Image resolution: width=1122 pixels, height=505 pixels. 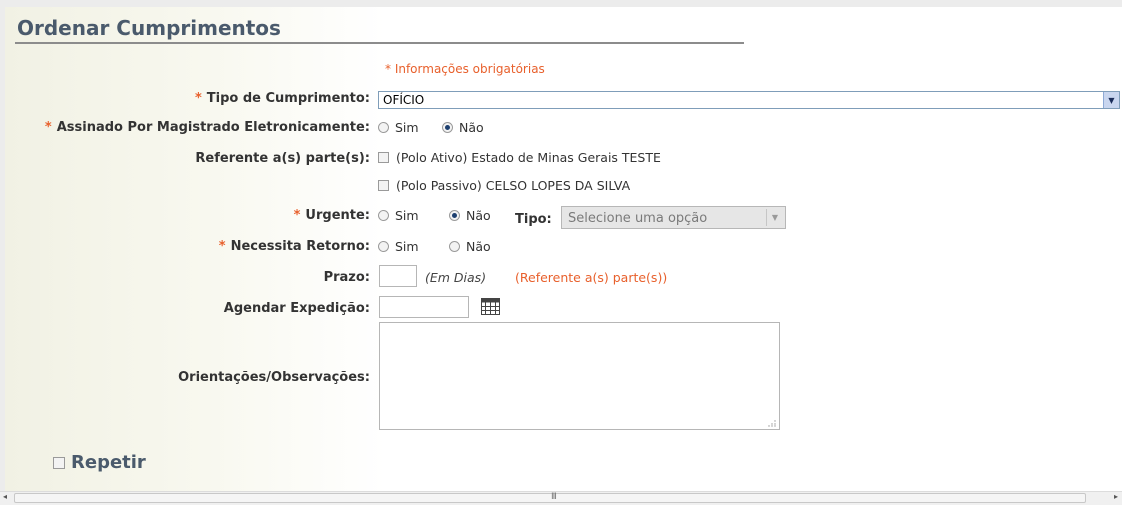 I want to click on assinado-sim-radio: Sim, so click(x=398, y=127).